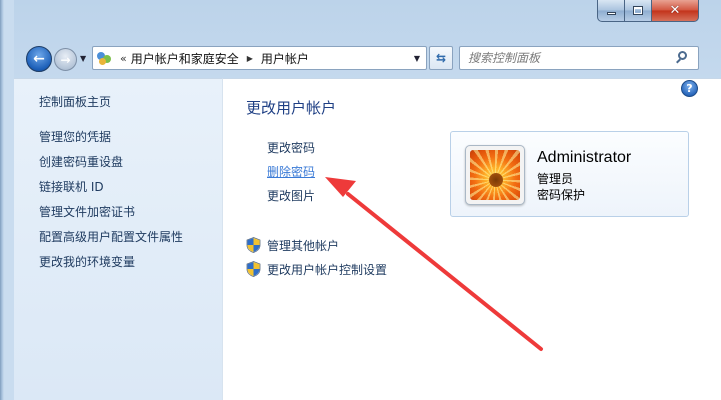  What do you see at coordinates (291, 108) in the screenshot?
I see `page-title: 更改用户帐户` at bounding box center [291, 108].